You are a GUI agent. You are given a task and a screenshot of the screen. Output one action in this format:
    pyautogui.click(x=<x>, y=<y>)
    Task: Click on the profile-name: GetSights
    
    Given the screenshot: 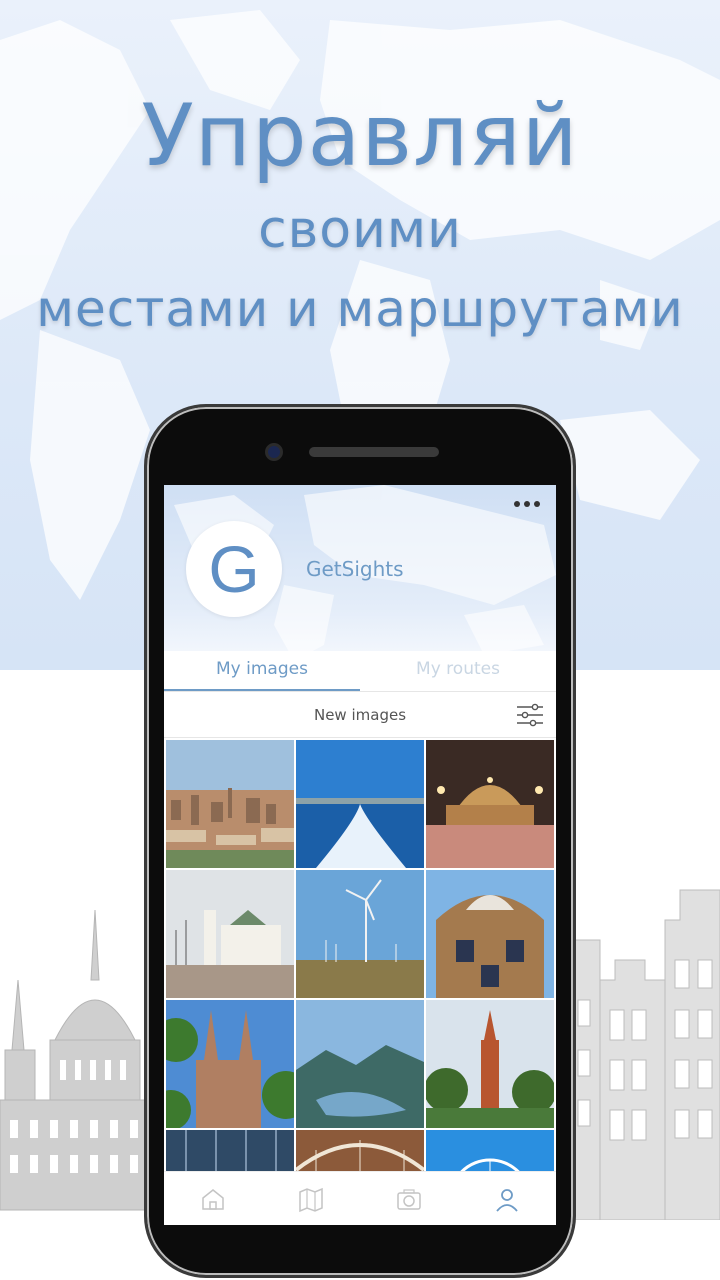 What is the action you would take?
    pyautogui.click(x=355, y=569)
    